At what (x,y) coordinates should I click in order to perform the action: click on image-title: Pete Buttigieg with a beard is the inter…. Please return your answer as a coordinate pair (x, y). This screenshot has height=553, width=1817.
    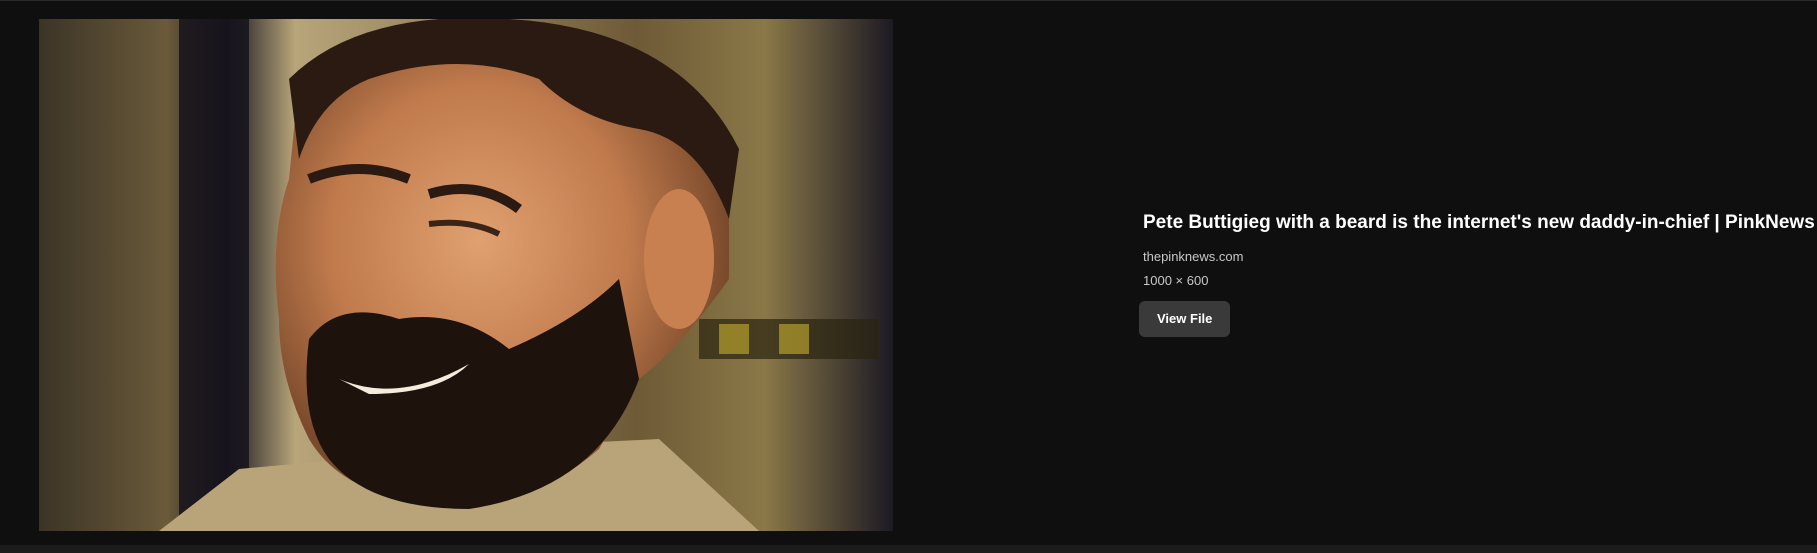
    Looking at the image, I should click on (1479, 223).